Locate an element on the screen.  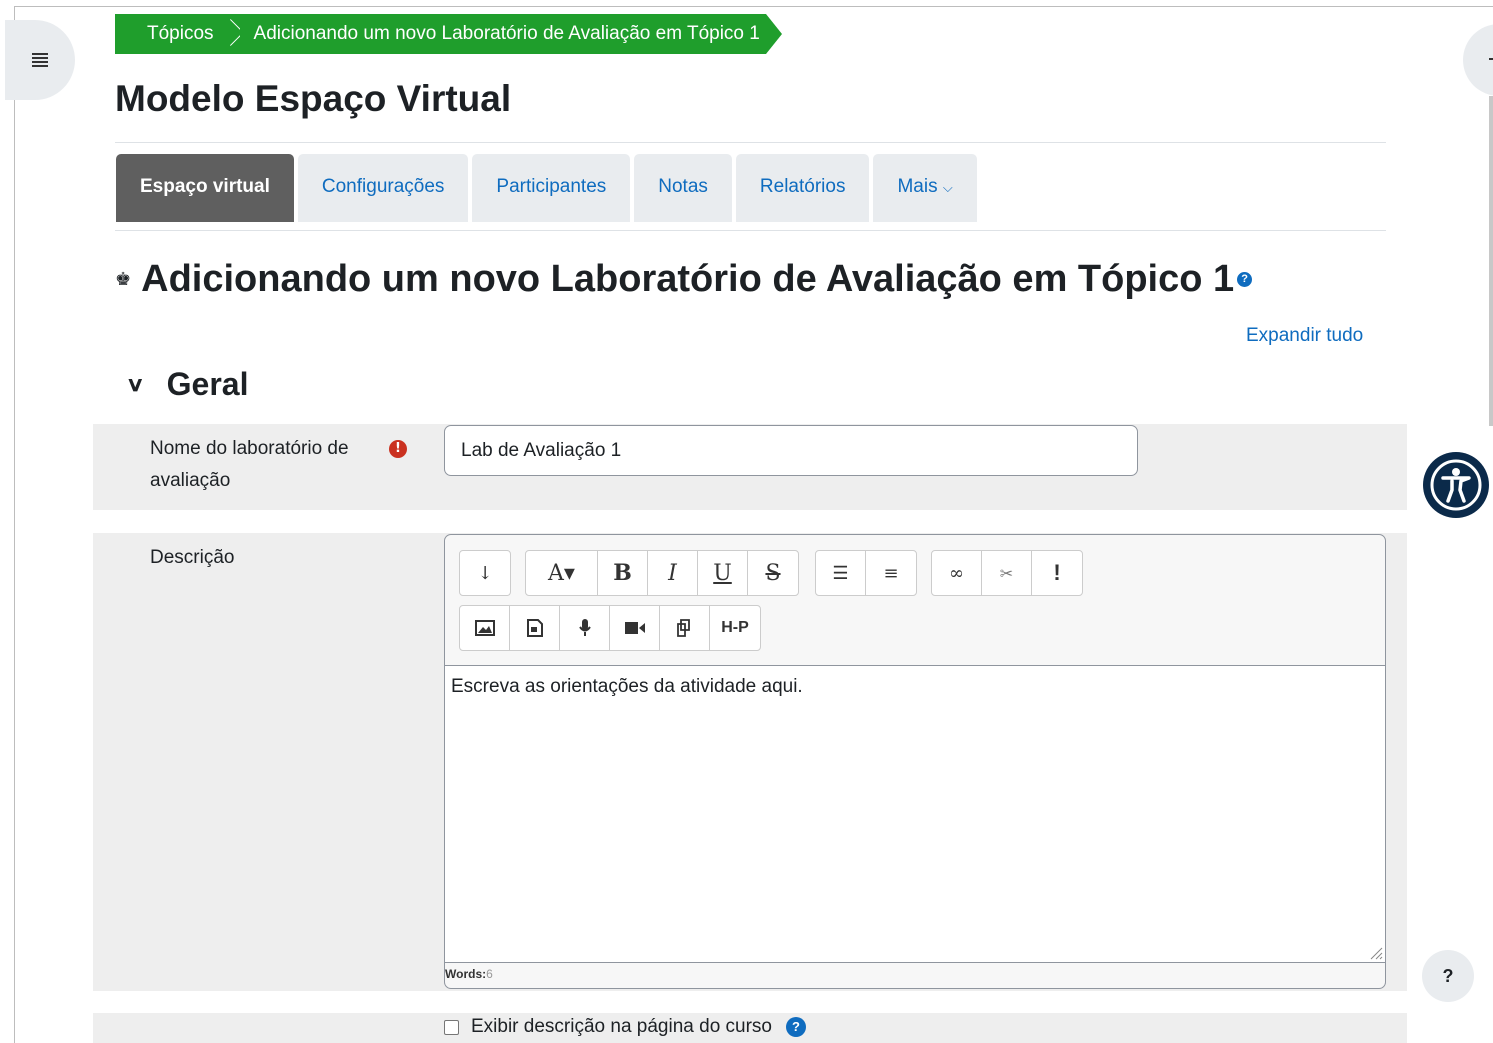
tab-mais: Mais ⌵ is located at coordinates (925, 188).